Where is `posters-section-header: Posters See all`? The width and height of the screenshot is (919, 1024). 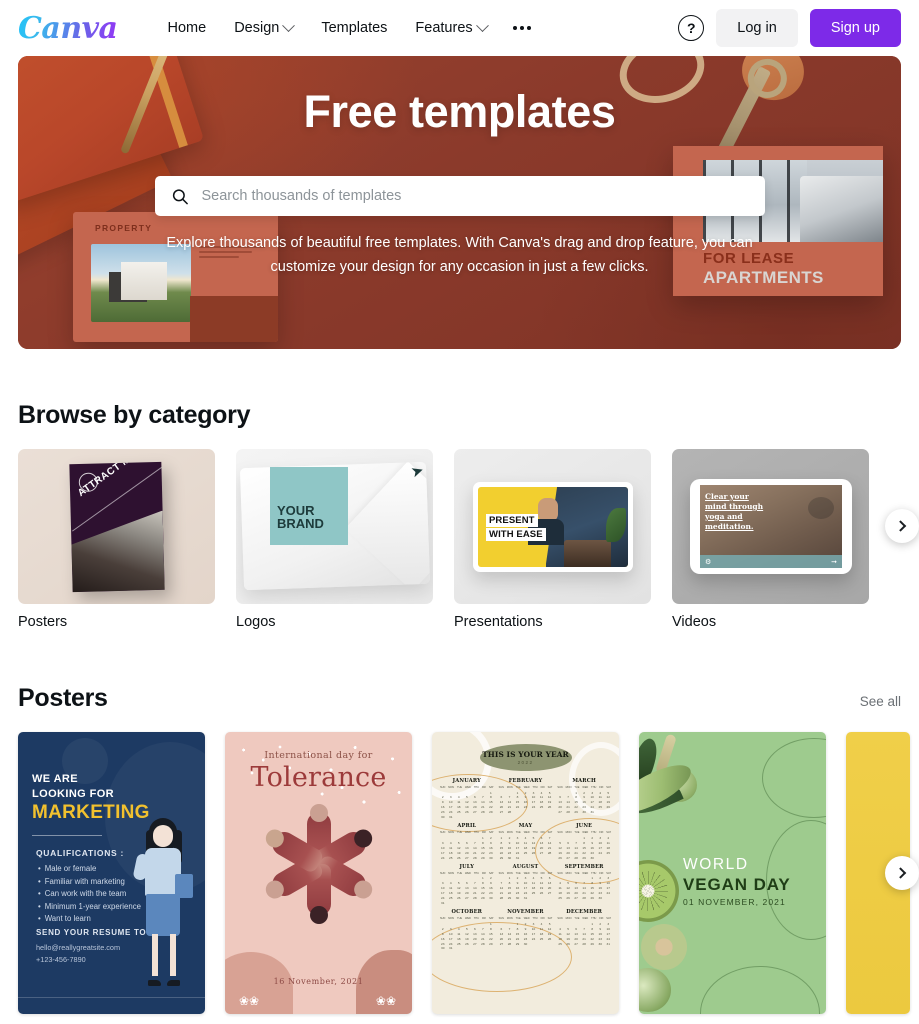
posters-section-header: Posters See all is located at coordinates (459, 698).